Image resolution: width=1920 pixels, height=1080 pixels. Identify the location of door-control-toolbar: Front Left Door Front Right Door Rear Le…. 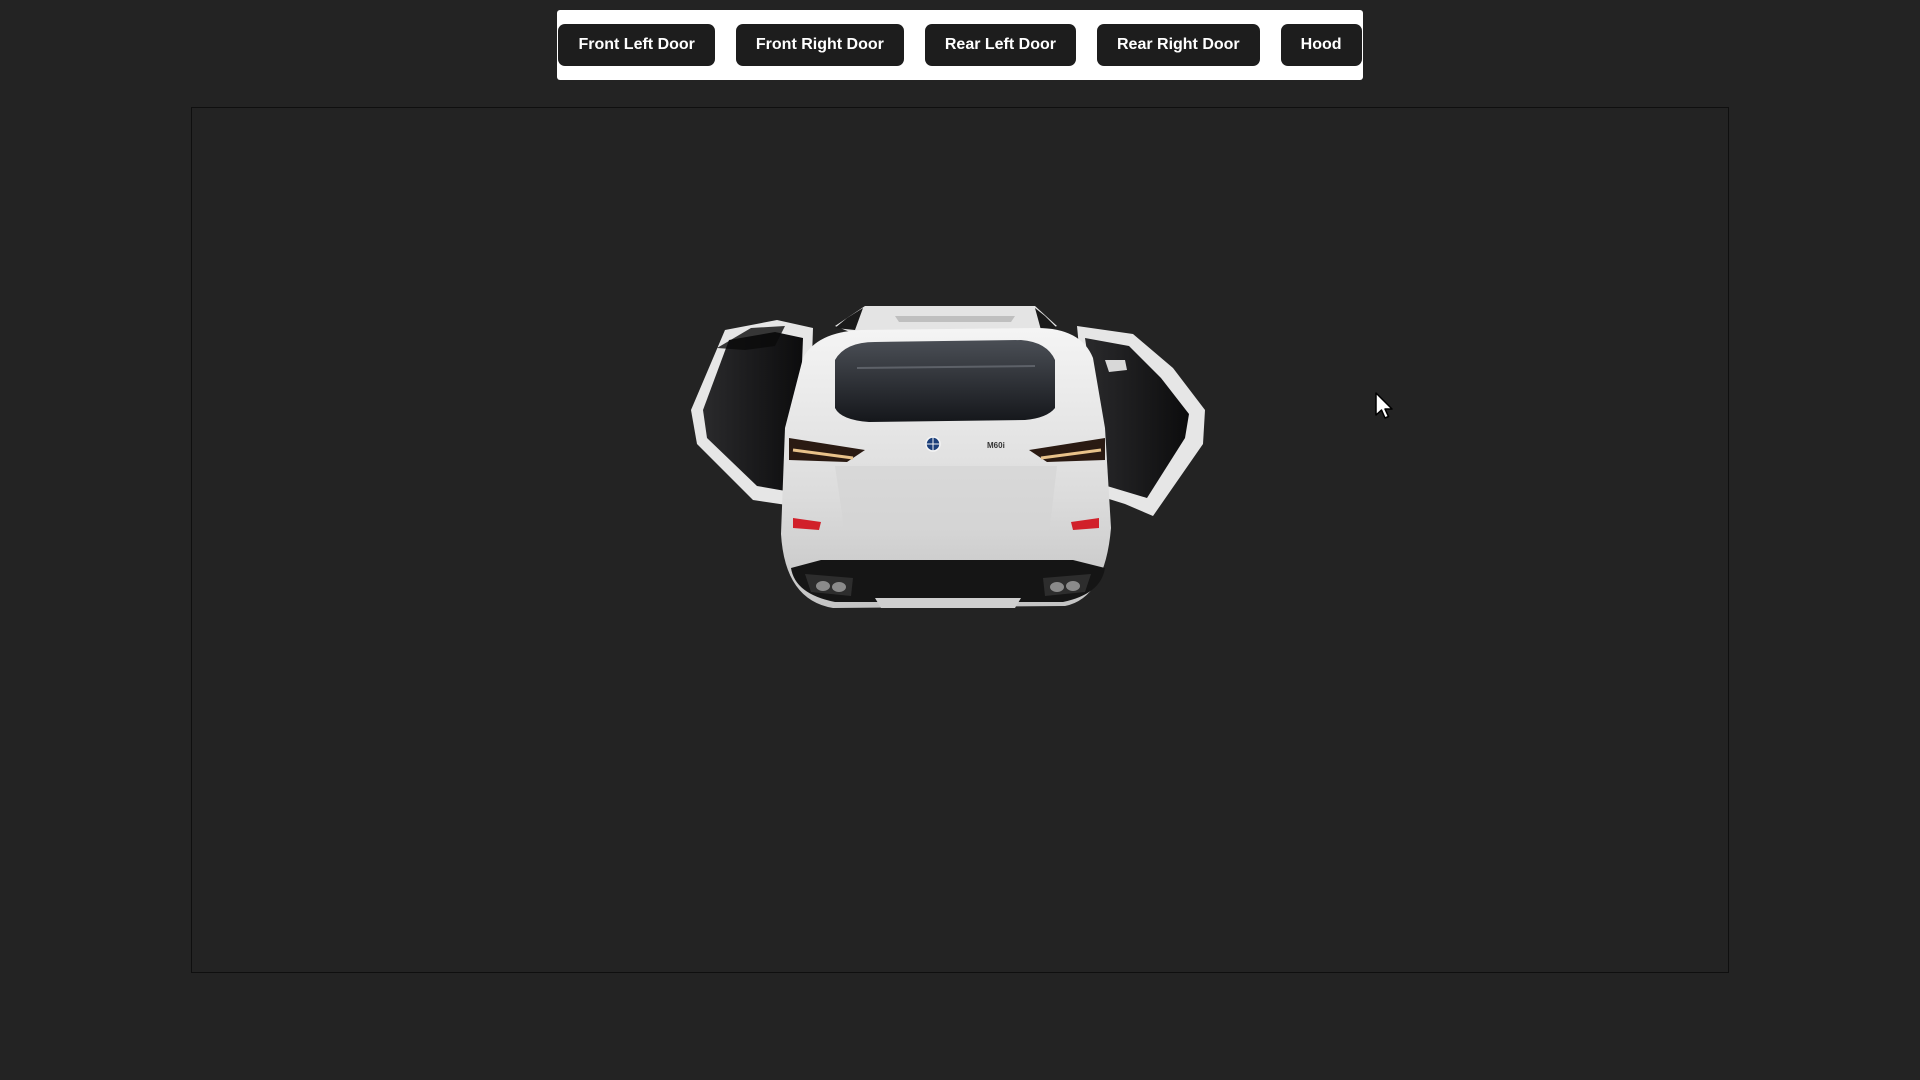
(960, 45).